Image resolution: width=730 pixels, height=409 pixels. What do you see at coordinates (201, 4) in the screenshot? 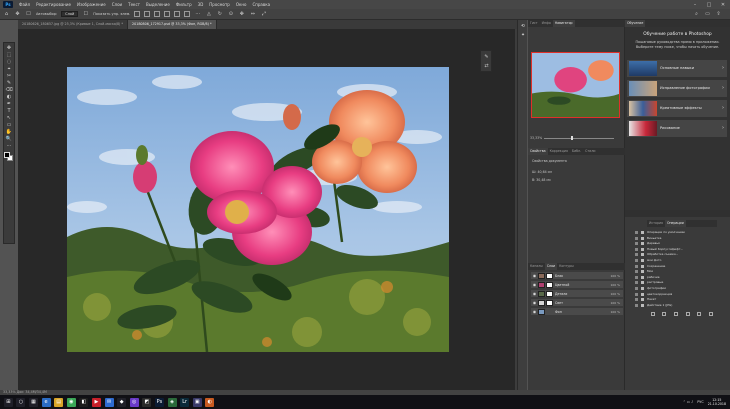
I see `menu-item-7: 3D` at bounding box center [201, 4].